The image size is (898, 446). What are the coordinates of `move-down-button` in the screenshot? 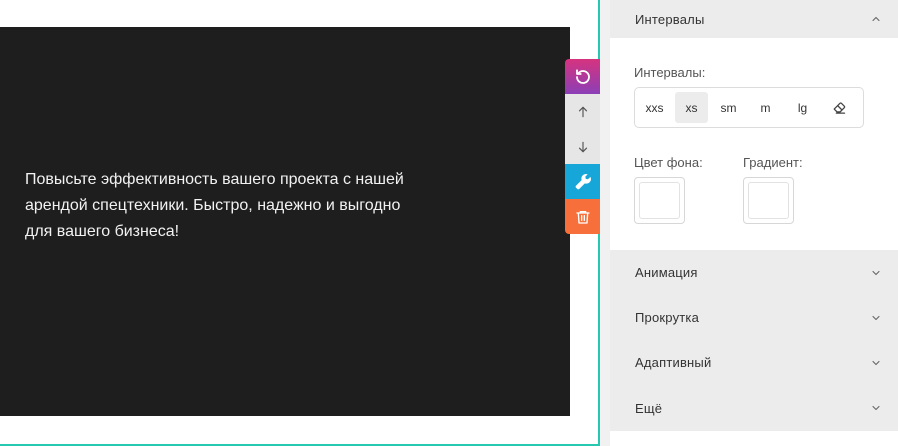 It's located at (582, 146).